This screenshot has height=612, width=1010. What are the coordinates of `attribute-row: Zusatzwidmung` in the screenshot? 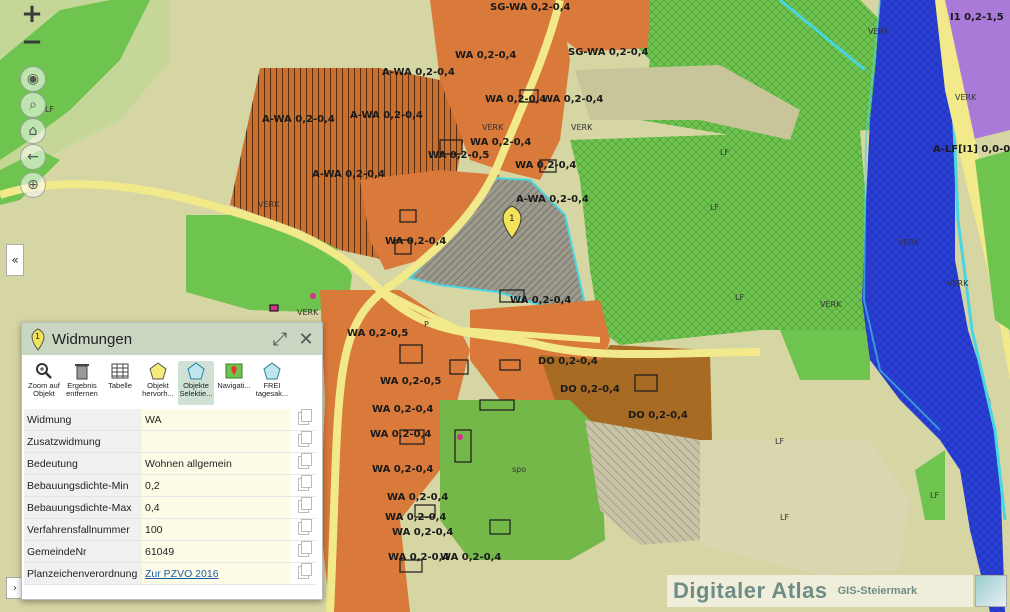 It's located at (170, 441).